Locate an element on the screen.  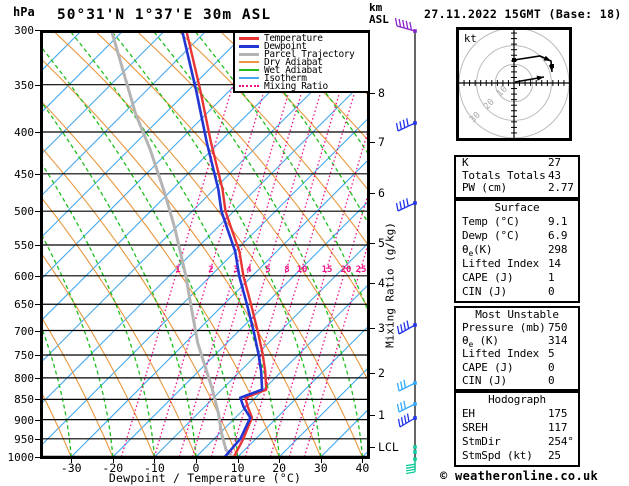
wind-barb-column is located at coordinates (406, 246).